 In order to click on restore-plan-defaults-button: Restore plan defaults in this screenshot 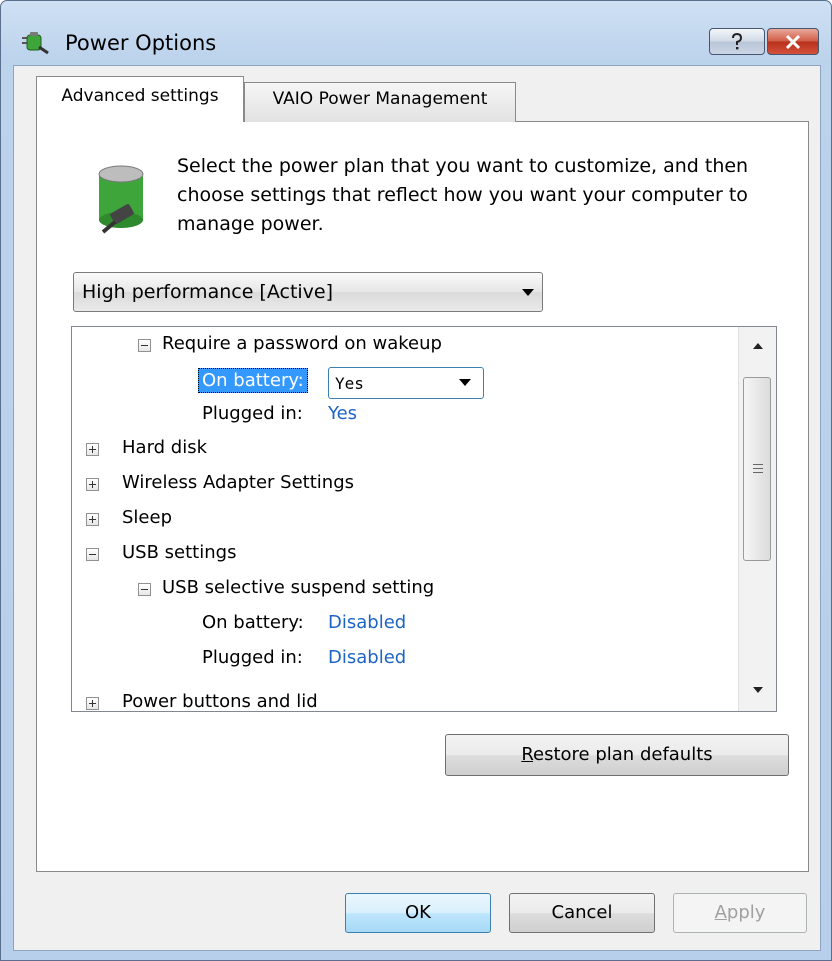, I will do `click(617, 755)`.